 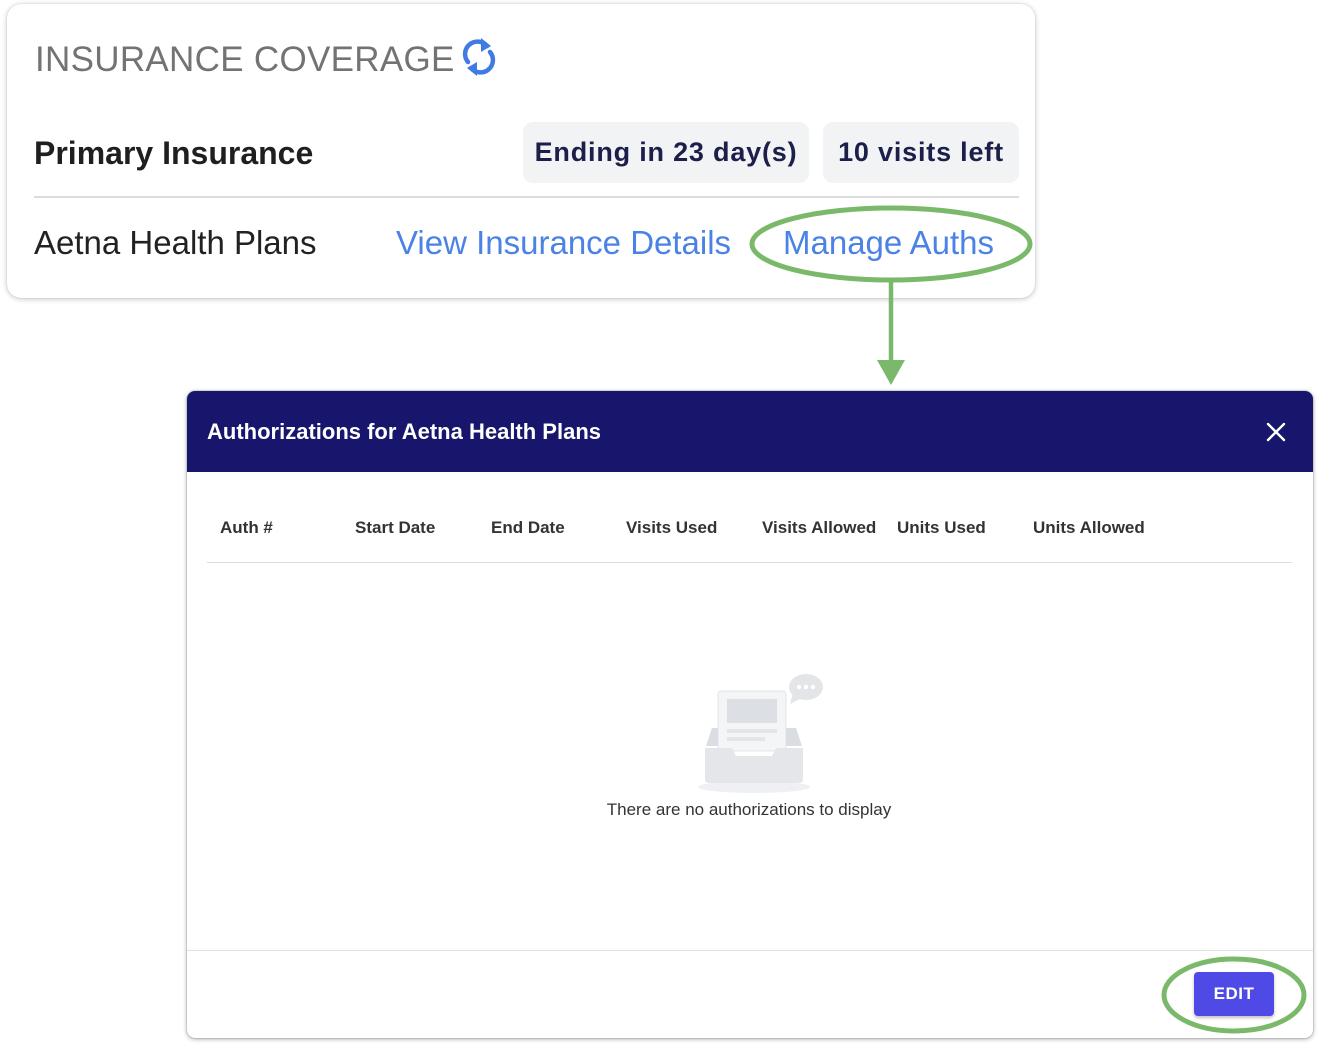 What do you see at coordinates (174, 153) in the screenshot?
I see `primary-insurance-label: Primary Insurance` at bounding box center [174, 153].